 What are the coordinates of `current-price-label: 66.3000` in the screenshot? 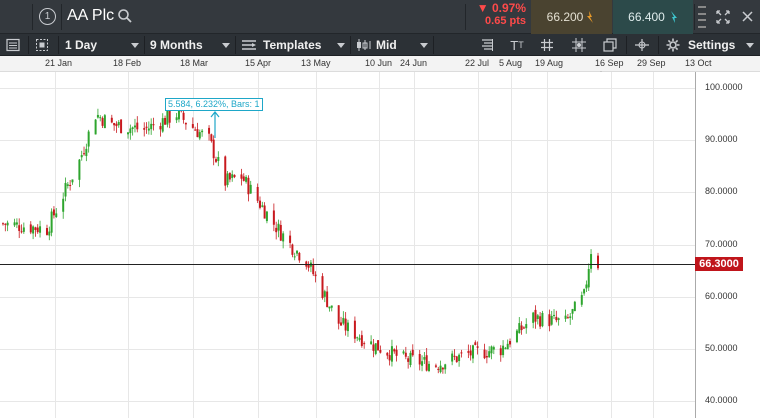 It's located at (719, 264).